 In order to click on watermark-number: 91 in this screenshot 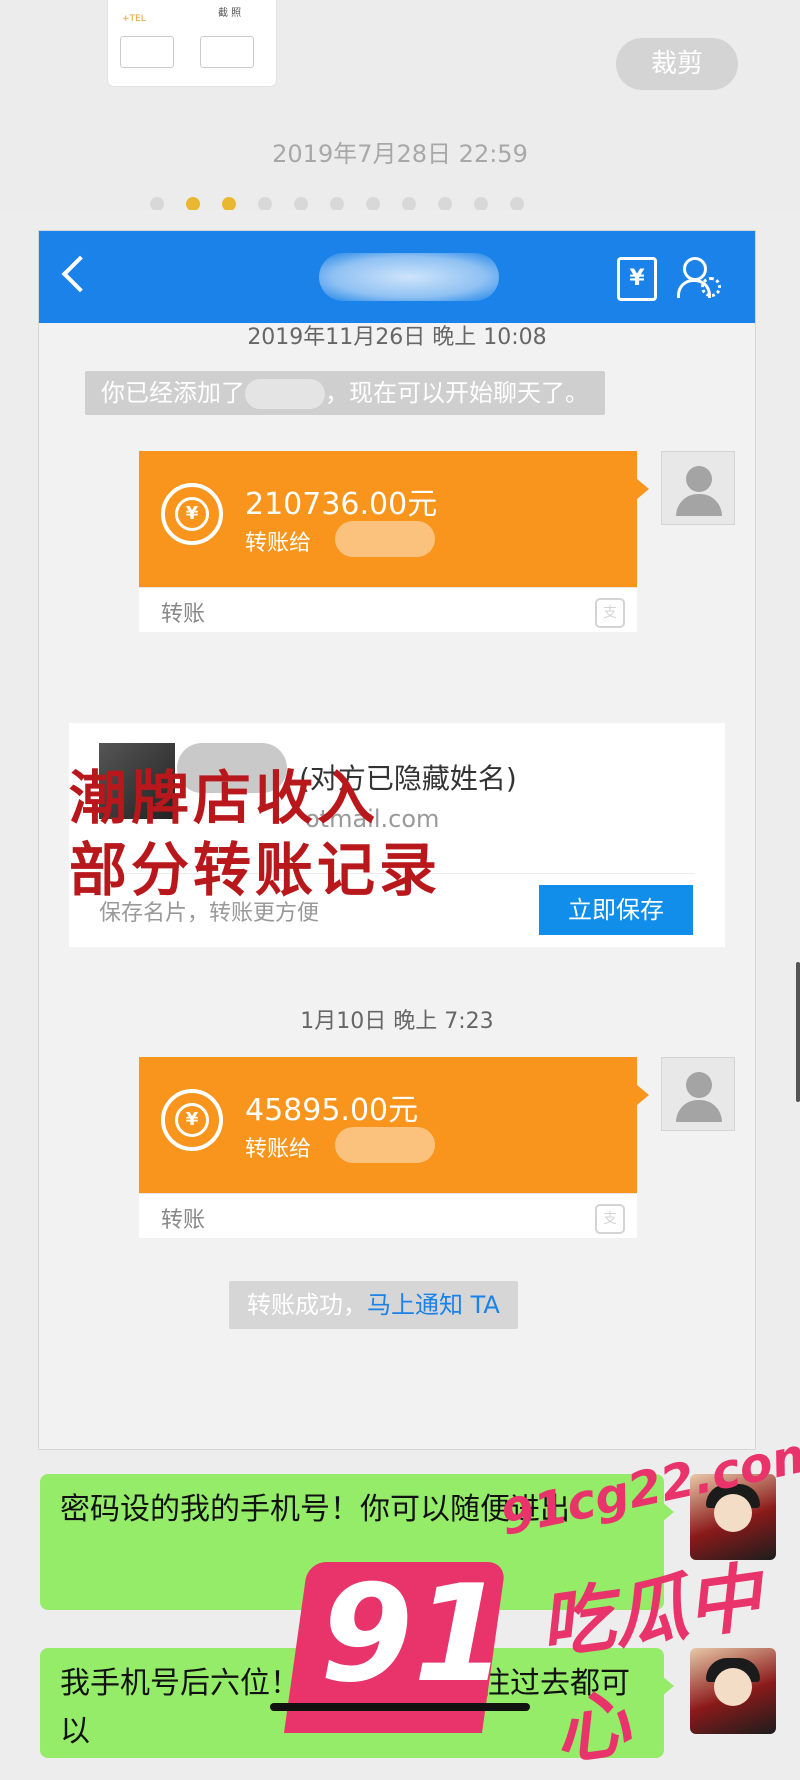, I will do `click(413, 1634)`.